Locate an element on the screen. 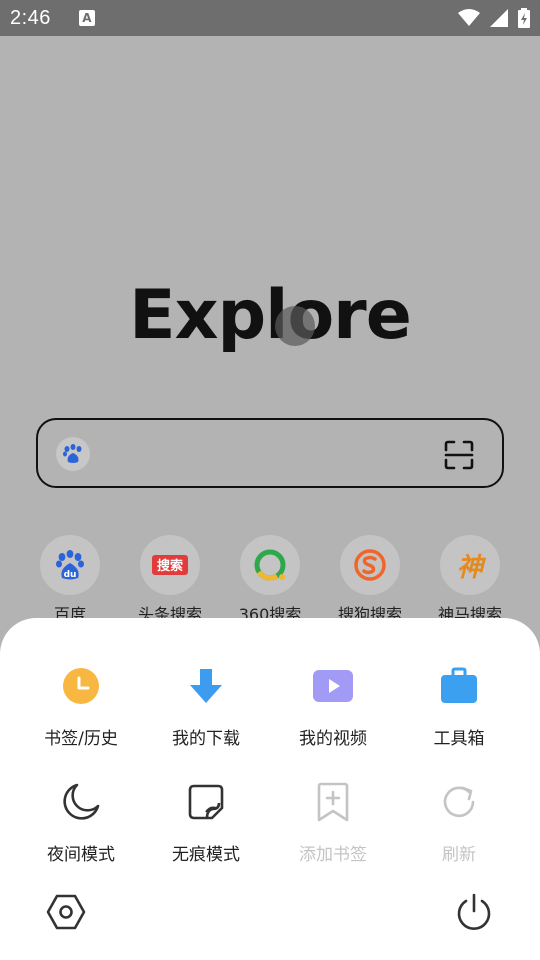 This screenshot has height=960, width=540. toutiao-glyph: 搜索 is located at coordinates (170, 566).